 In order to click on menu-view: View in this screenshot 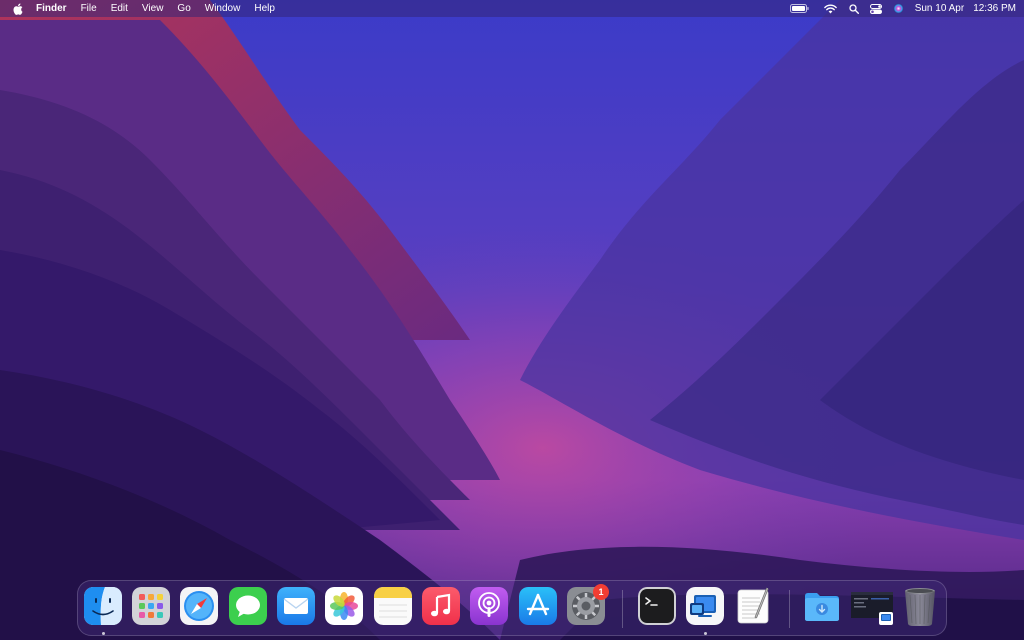, I will do `click(153, 8)`.